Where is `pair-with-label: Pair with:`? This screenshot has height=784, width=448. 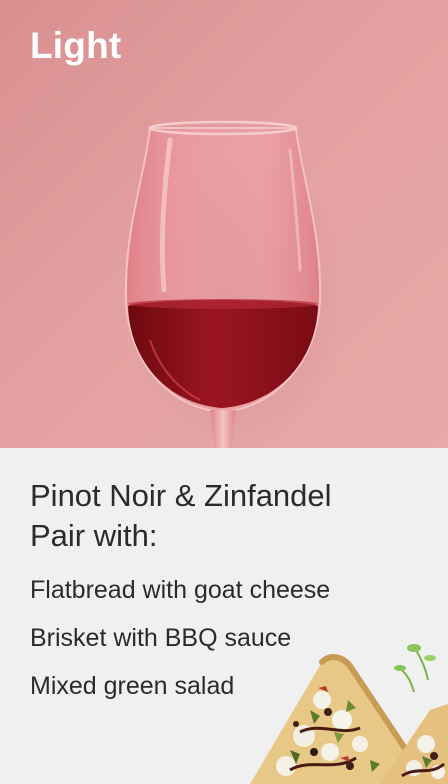
pair-with-label: Pair with: is located at coordinates (94, 535).